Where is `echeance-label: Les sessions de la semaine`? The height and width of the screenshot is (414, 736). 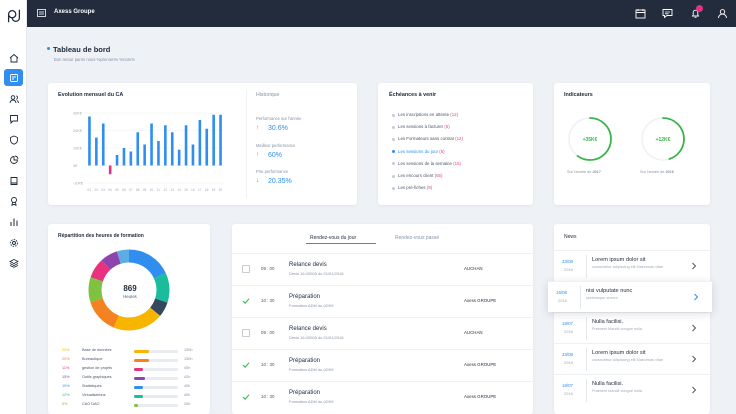
echeance-label: Les sessions de la semaine is located at coordinates (425, 163).